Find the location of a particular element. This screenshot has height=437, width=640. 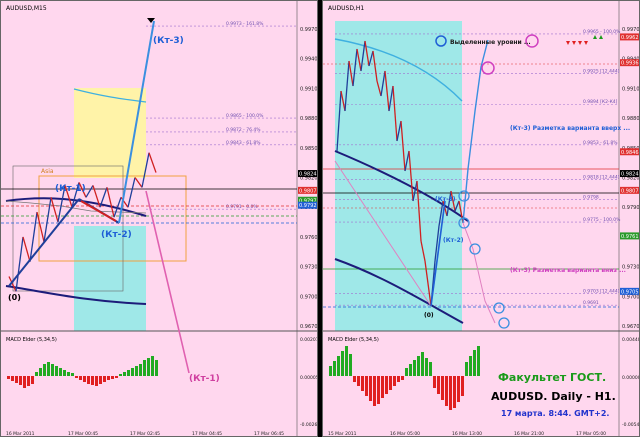

price-tick-label: 0.9970 is located at coordinates (309, 30).